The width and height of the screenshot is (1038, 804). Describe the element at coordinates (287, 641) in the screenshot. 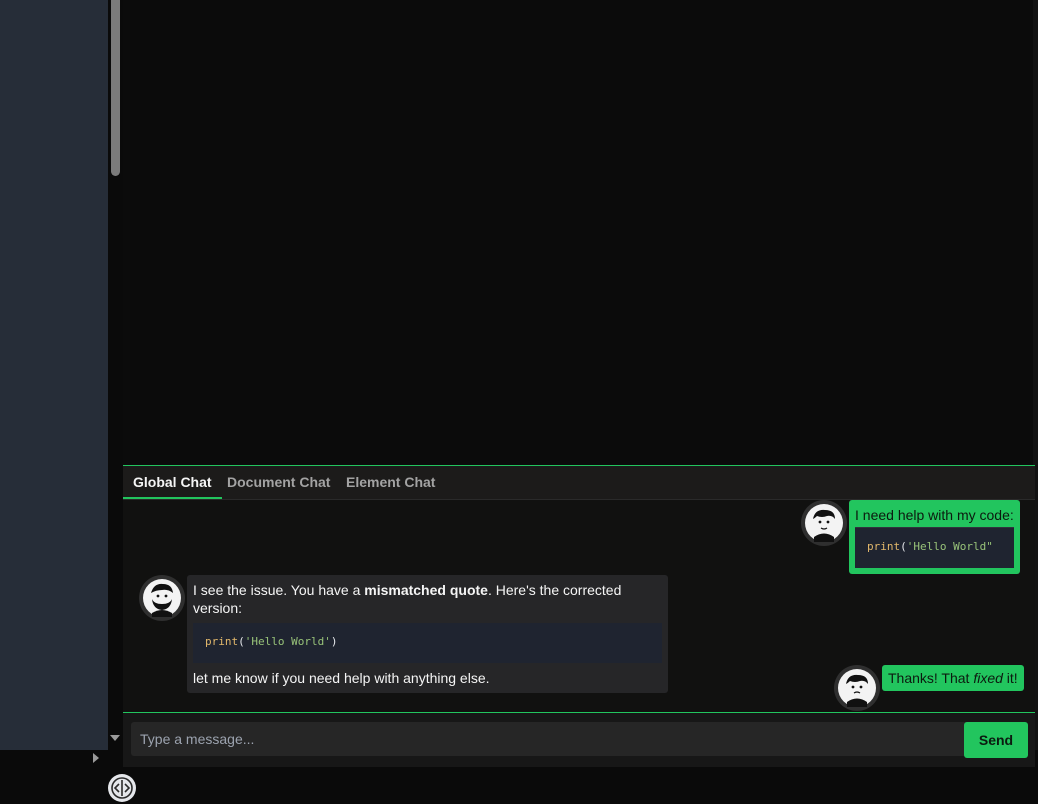

I see `code-string: 'Hello World'` at that location.